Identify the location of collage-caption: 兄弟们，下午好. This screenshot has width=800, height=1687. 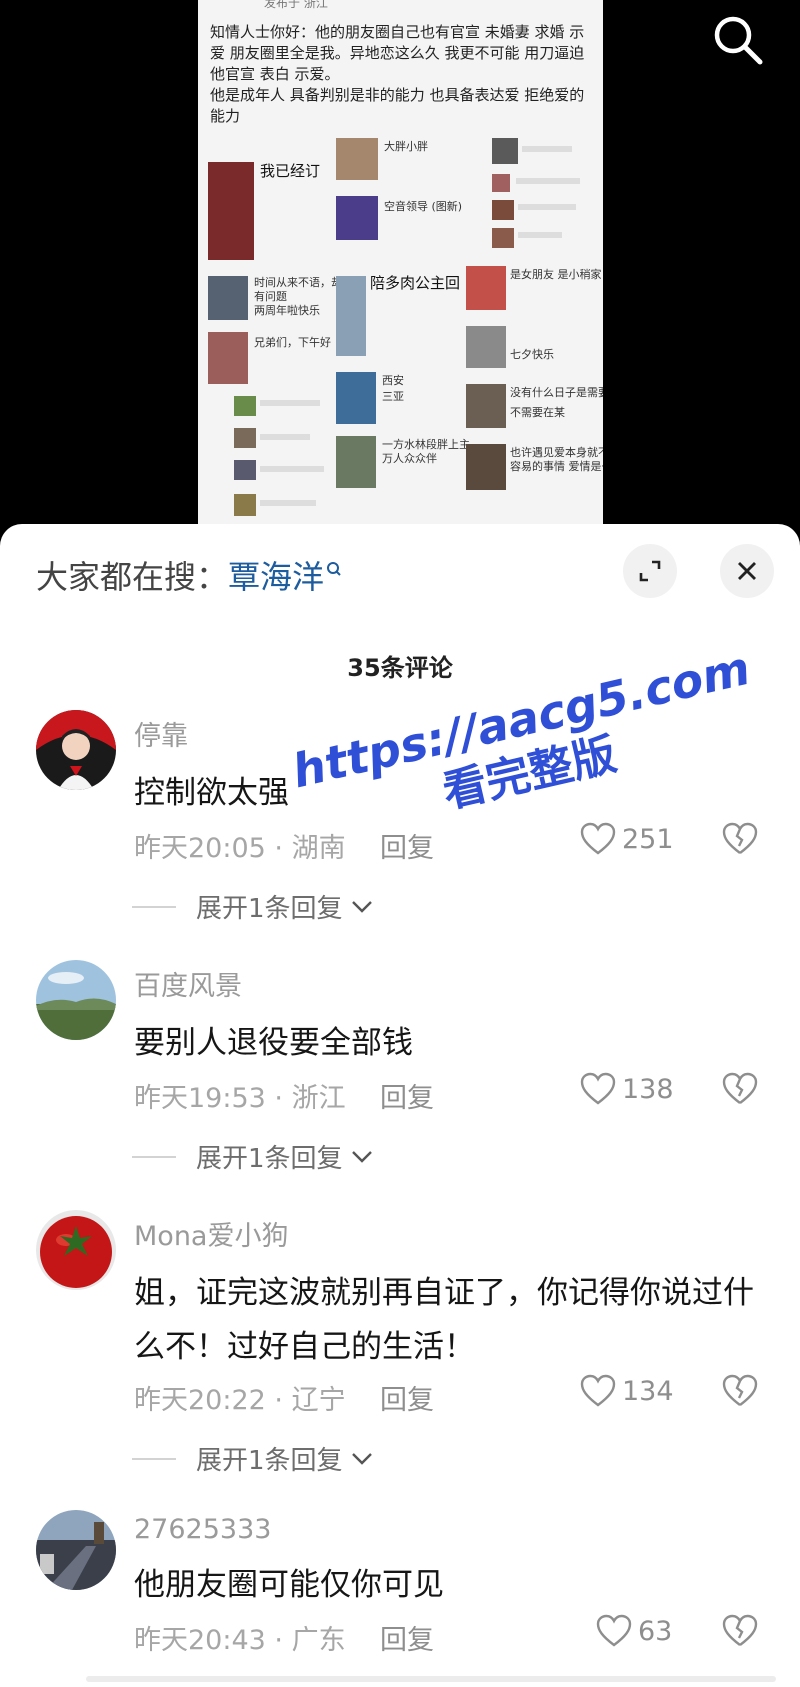
(292, 342).